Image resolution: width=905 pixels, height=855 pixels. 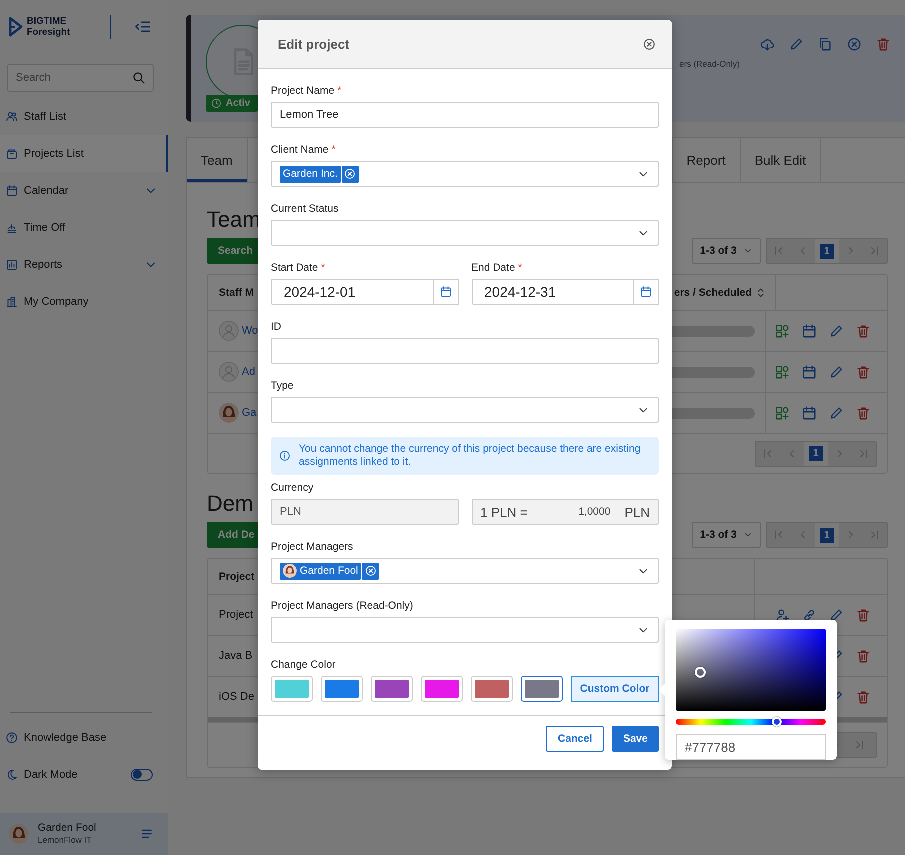 What do you see at coordinates (47, 21) in the screenshot?
I see `brand-name: BIGTIME` at bounding box center [47, 21].